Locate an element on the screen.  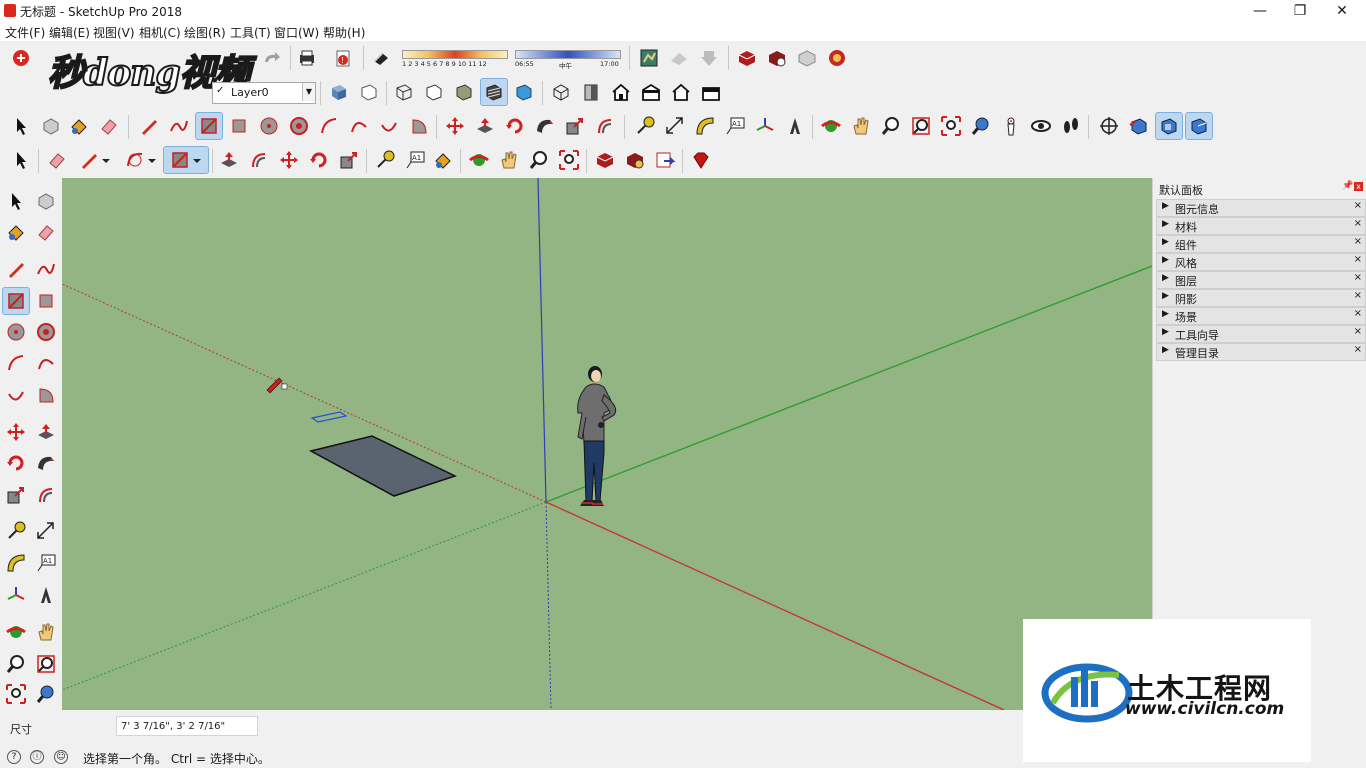
panel-layers: ▶ 图层 × is located at coordinates (1261, 280).